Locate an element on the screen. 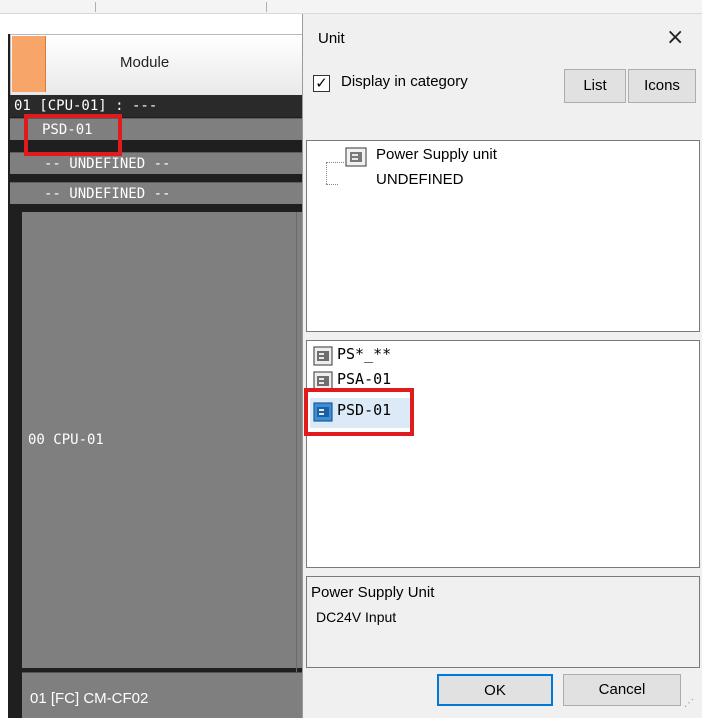 Image resolution: width=702 pixels, height=718 pixels. description-line-1: Power Supply Unit is located at coordinates (373, 592).